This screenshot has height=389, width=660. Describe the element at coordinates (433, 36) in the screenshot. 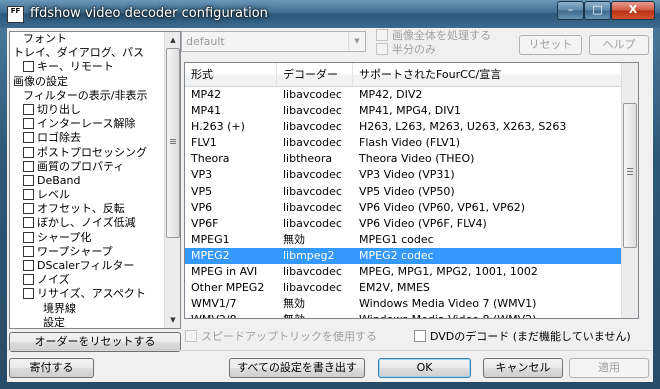

I see `process-whole-image-checkbox: 画像全体を処理する` at that location.